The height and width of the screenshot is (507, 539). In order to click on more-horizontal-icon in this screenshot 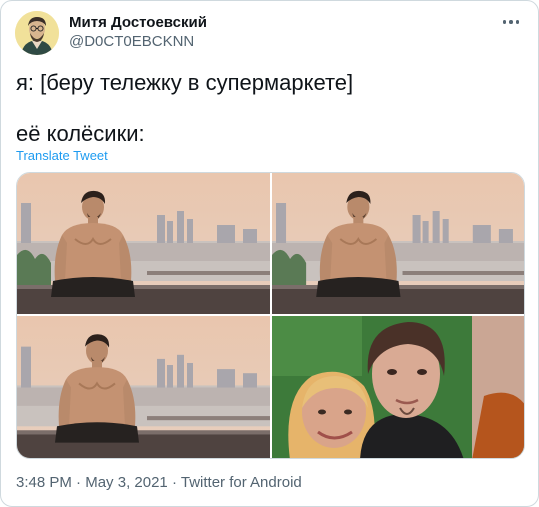, I will do `click(511, 22)`.